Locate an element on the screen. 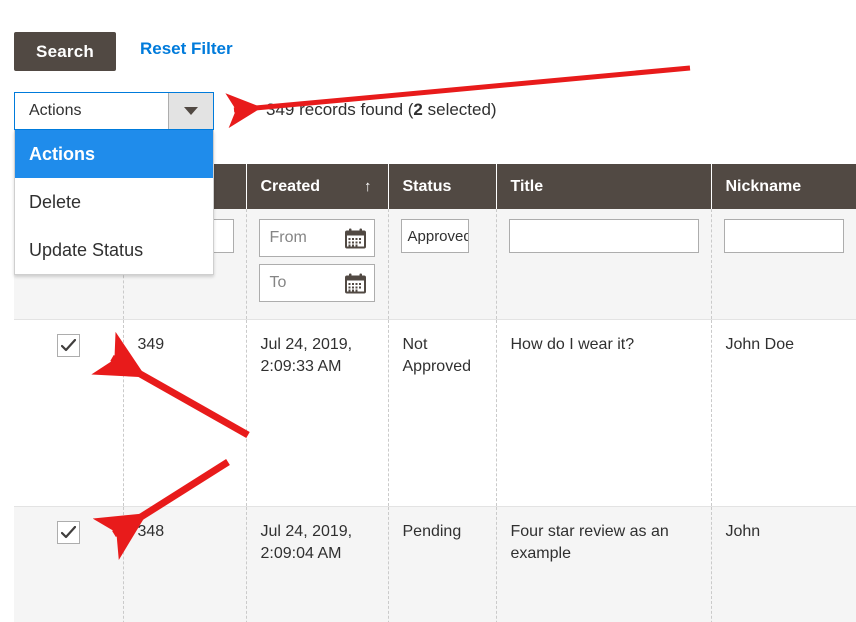 This screenshot has height=622, width=856. records-found-summary: 349 records found (2 selected) is located at coordinates (381, 110).